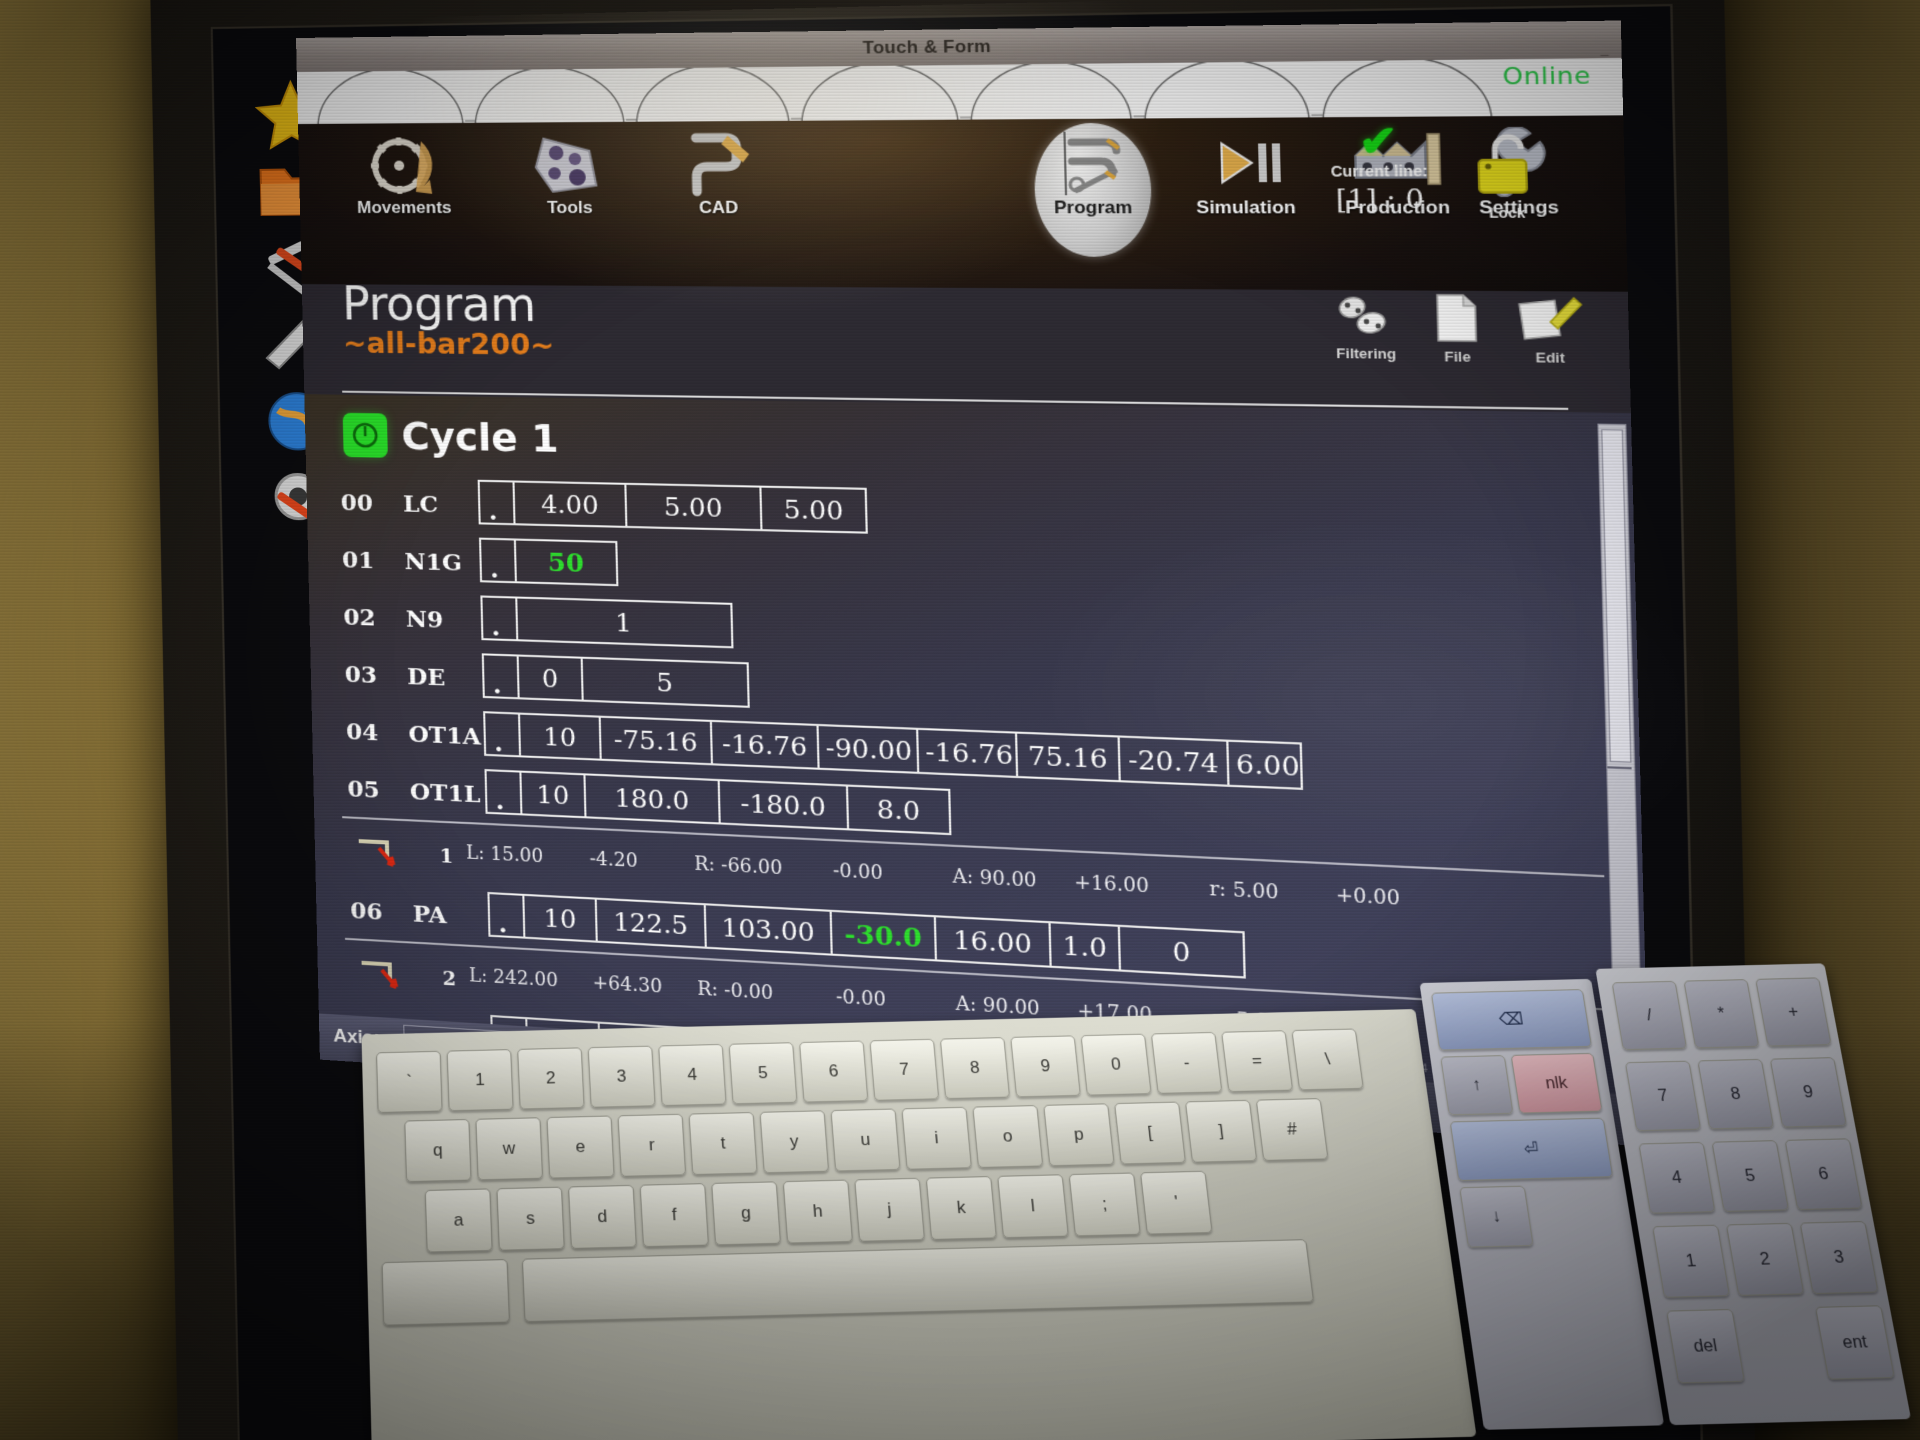 The width and height of the screenshot is (1920, 1440). I want to click on keyboard-key: ⌫, so click(1511, 1020).